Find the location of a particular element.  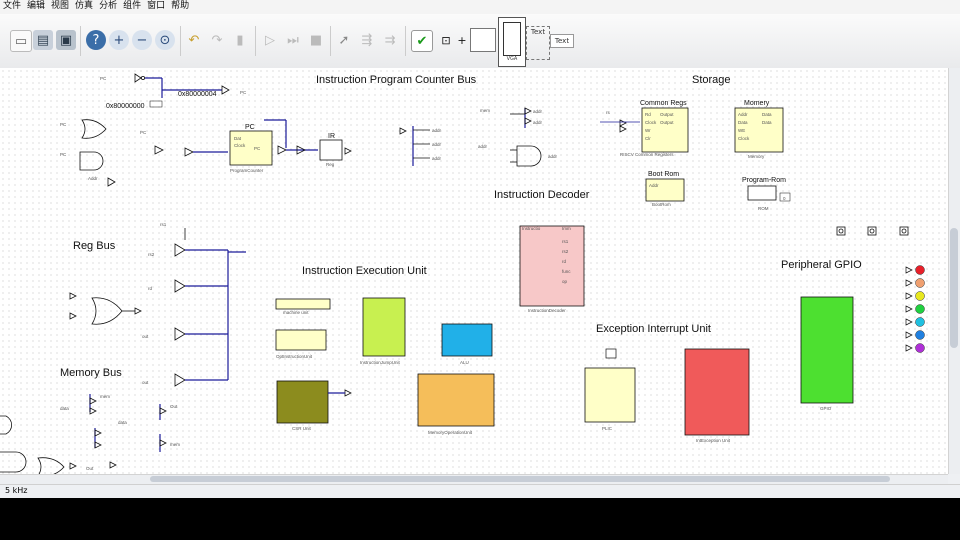

simulation-frequency: 5 kHz is located at coordinates (16, 490).